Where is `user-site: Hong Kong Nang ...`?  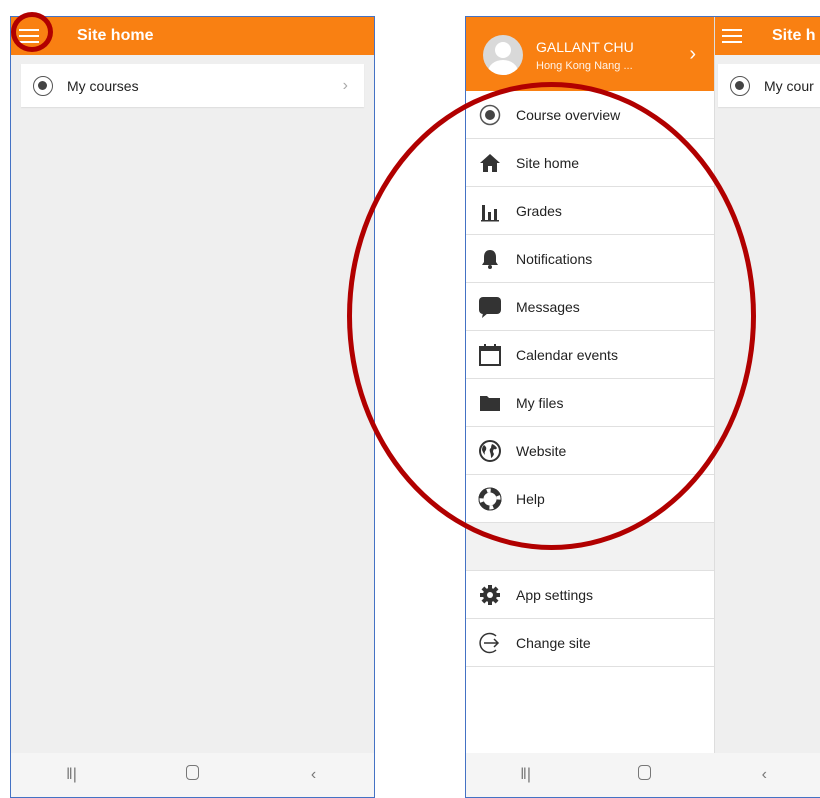 user-site: Hong Kong Nang ... is located at coordinates (584, 66).